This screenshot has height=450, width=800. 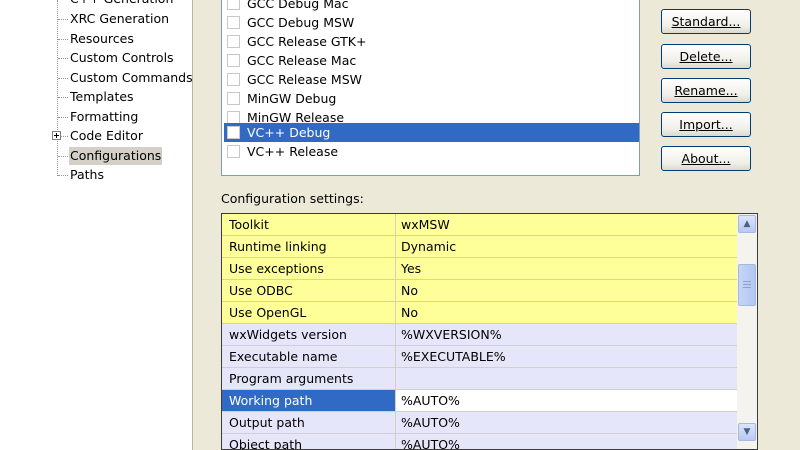 What do you see at coordinates (451, 334) in the screenshot?
I see `grid-property-value: %WXVERSION%` at bounding box center [451, 334].